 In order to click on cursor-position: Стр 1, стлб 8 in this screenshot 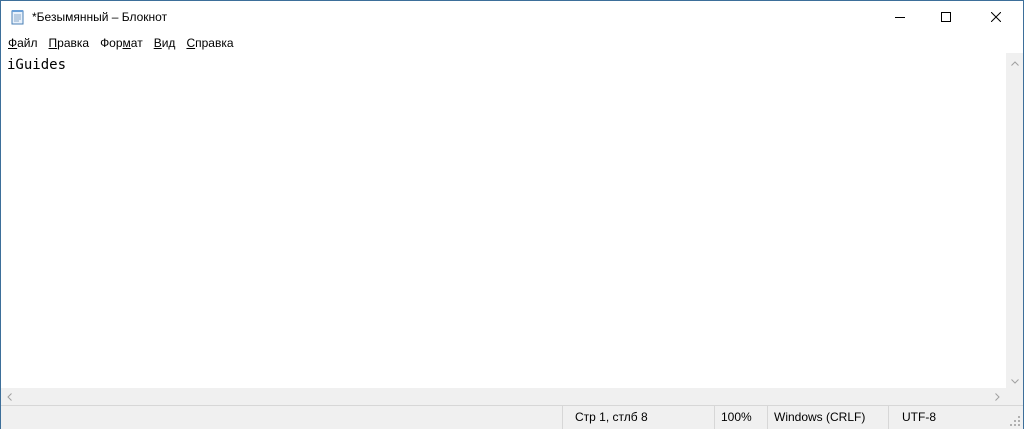, I will do `click(638, 417)`.